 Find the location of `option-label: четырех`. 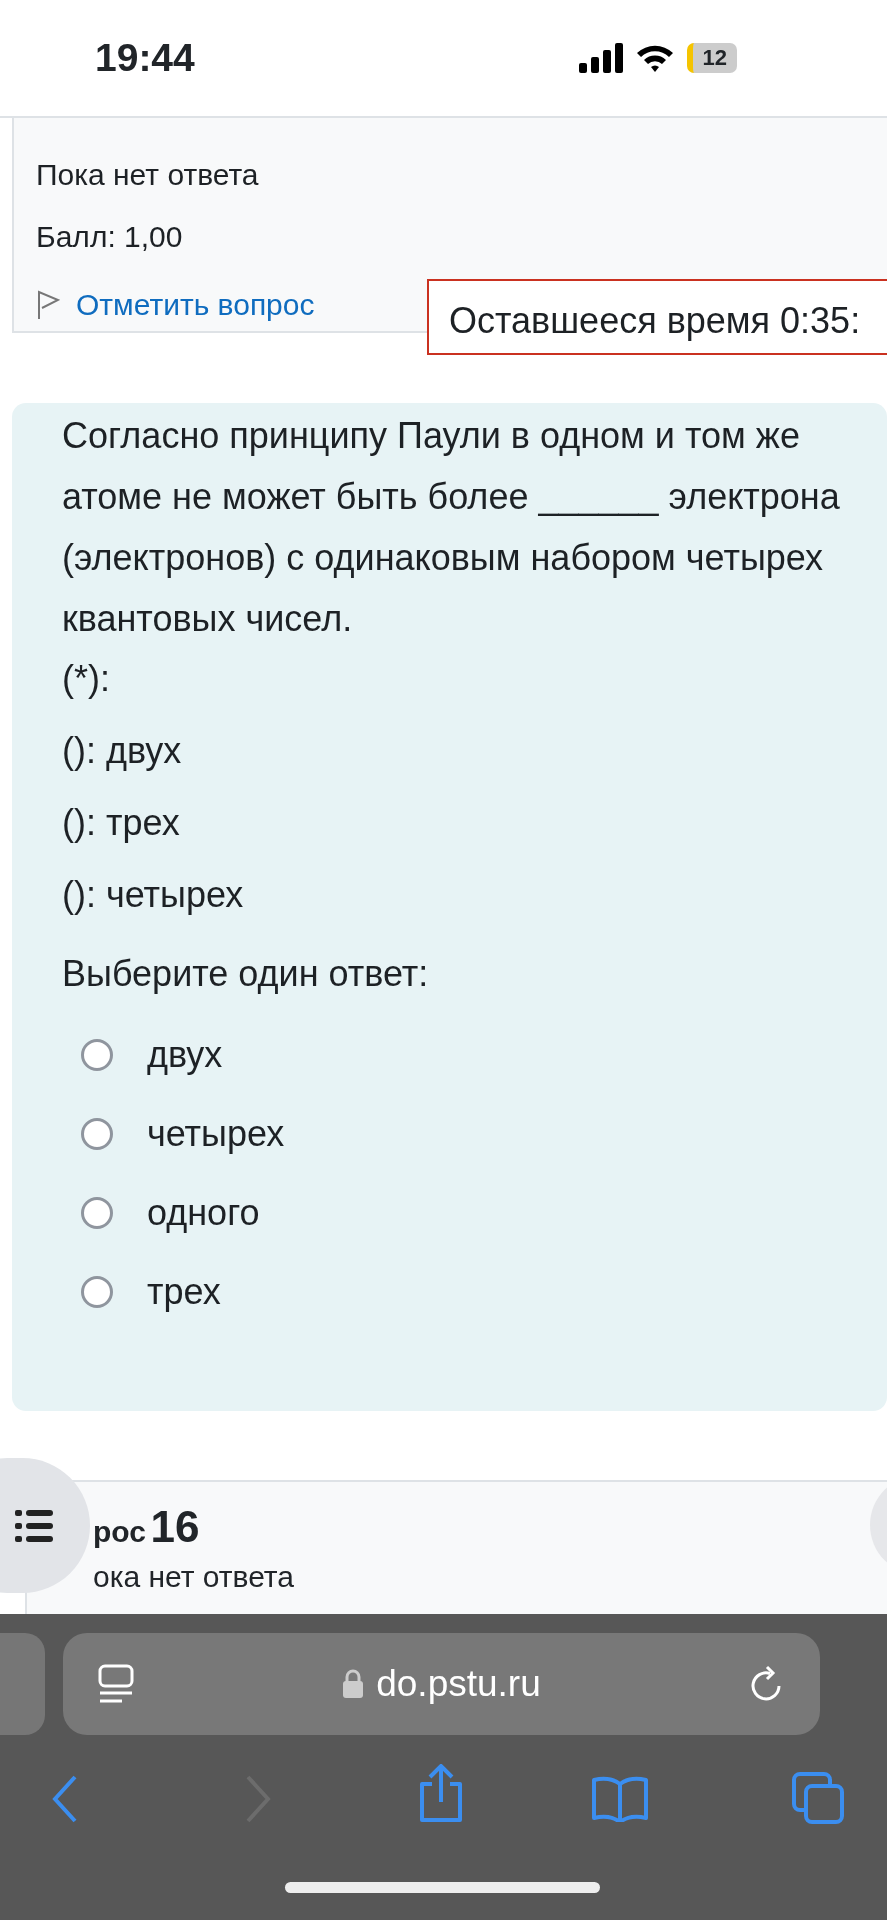

option-label: четырех is located at coordinates (216, 1134).